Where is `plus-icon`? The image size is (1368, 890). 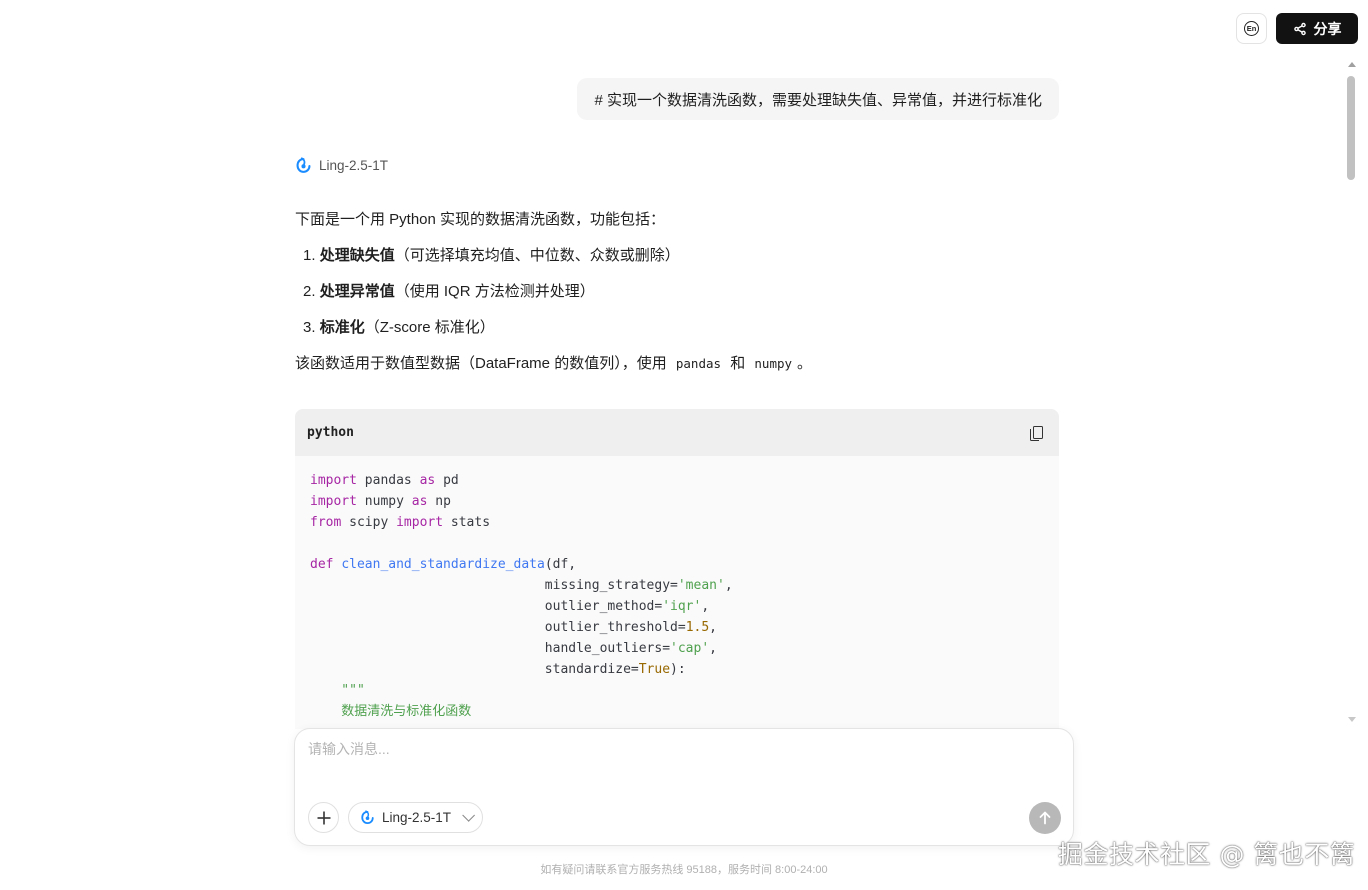
plus-icon is located at coordinates (323, 817).